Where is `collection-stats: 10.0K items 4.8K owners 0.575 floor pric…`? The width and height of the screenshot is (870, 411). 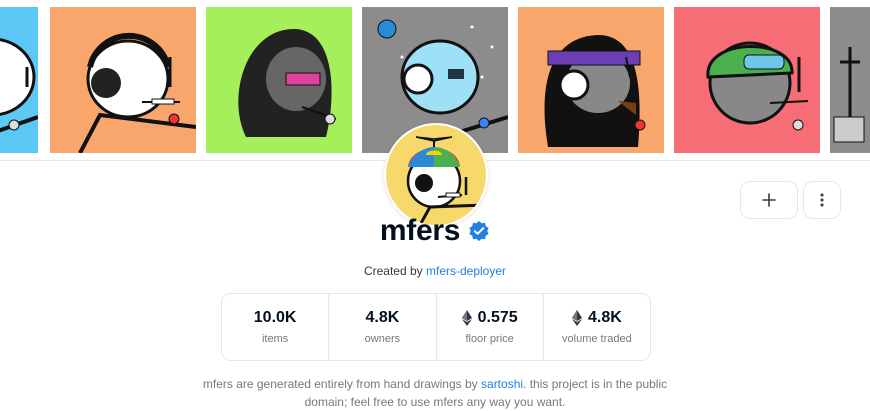
collection-stats: 10.0K items 4.8K owners 0.575 floor pric… is located at coordinates (436, 327).